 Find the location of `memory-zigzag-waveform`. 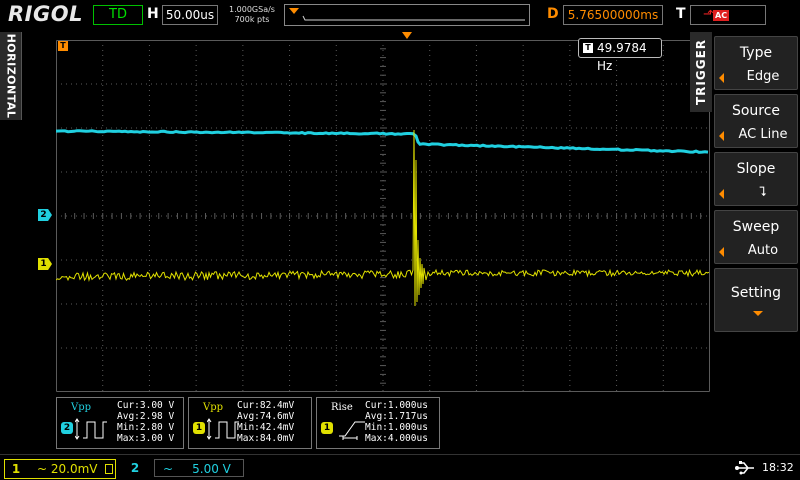

memory-zigzag-waveform is located at coordinates (414, 18).